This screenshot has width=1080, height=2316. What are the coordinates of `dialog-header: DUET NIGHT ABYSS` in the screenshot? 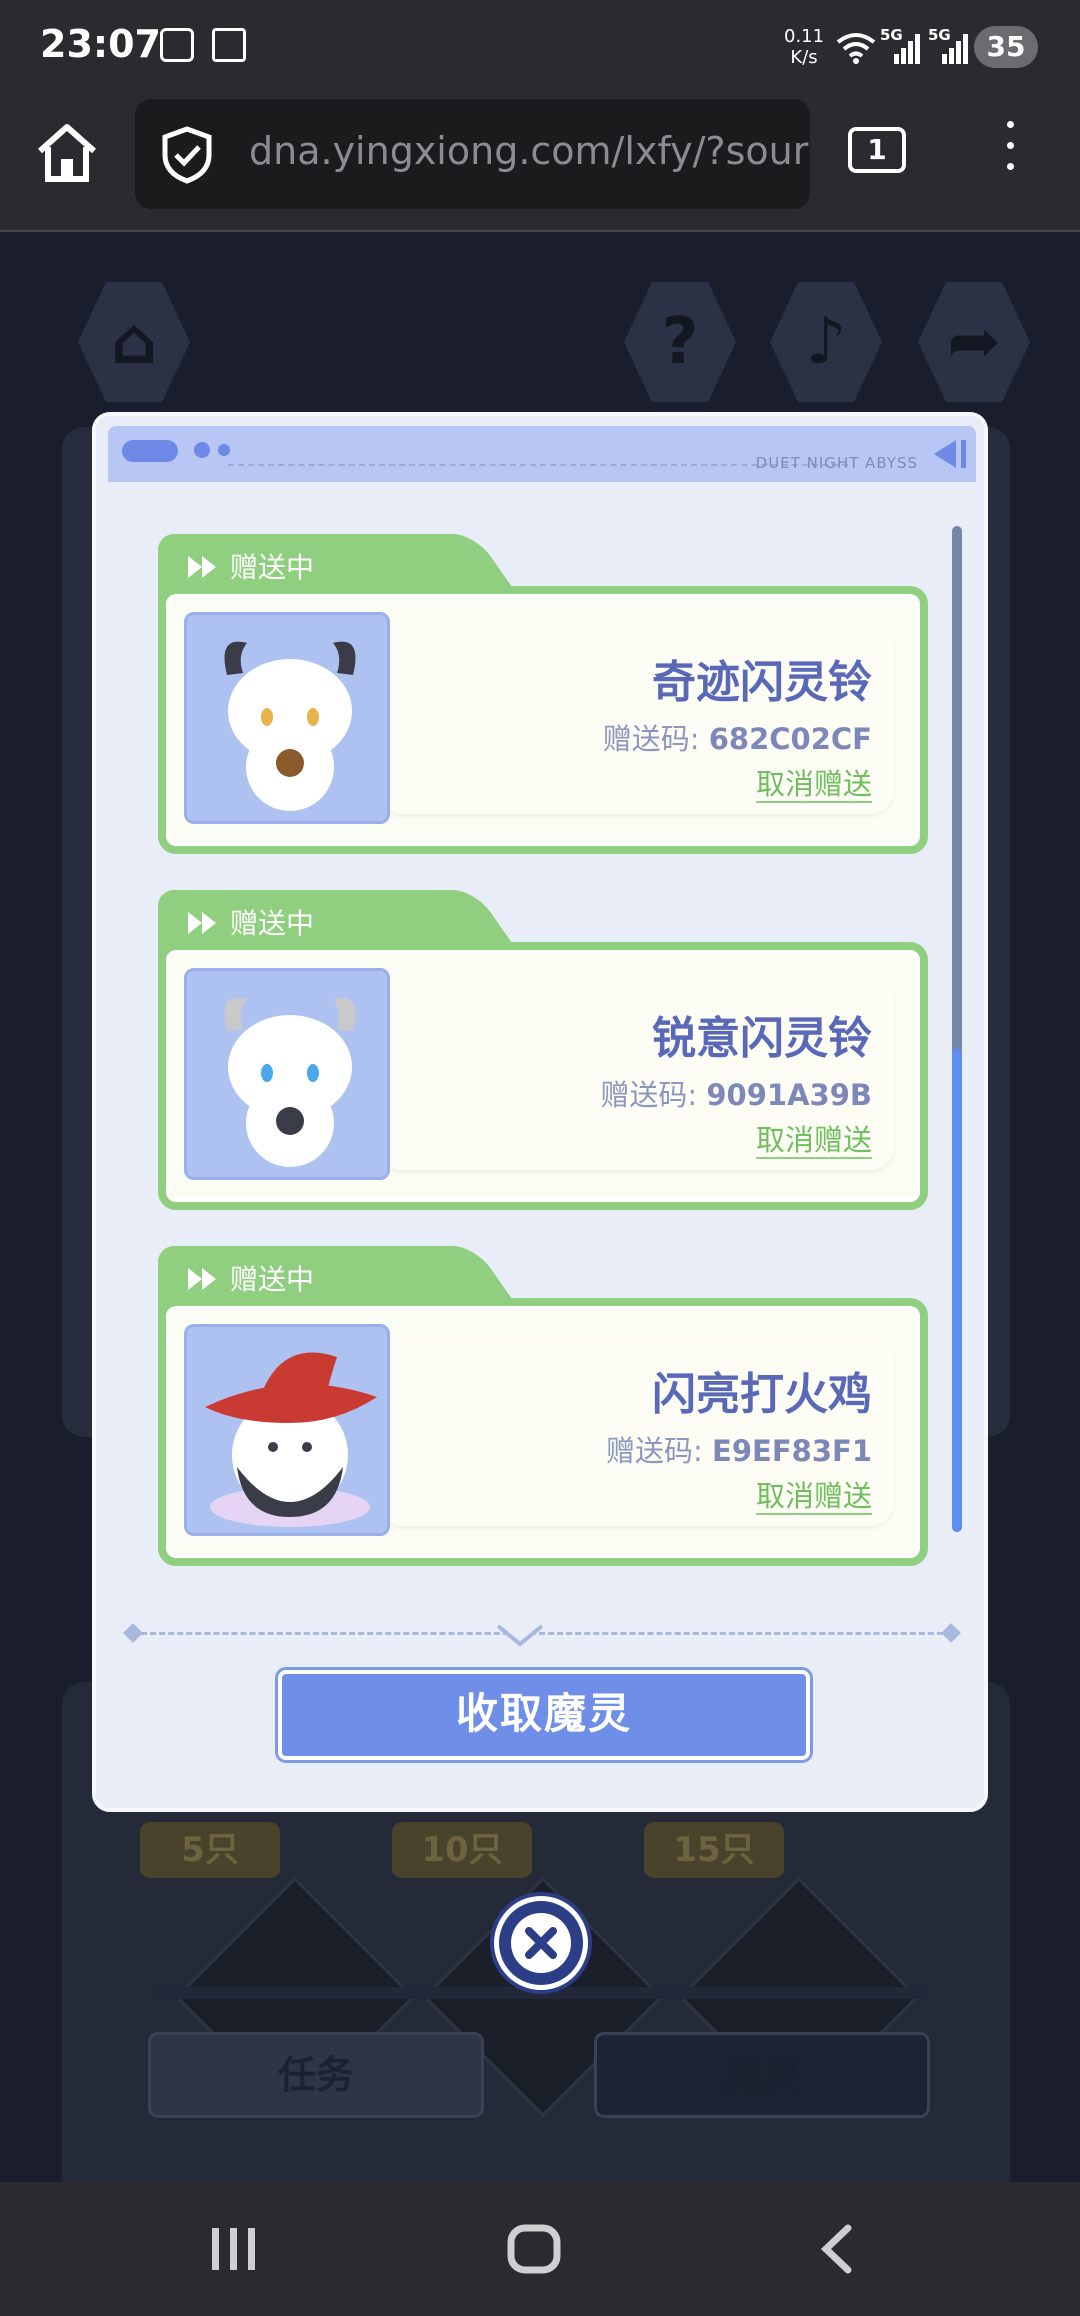 It's located at (542, 454).